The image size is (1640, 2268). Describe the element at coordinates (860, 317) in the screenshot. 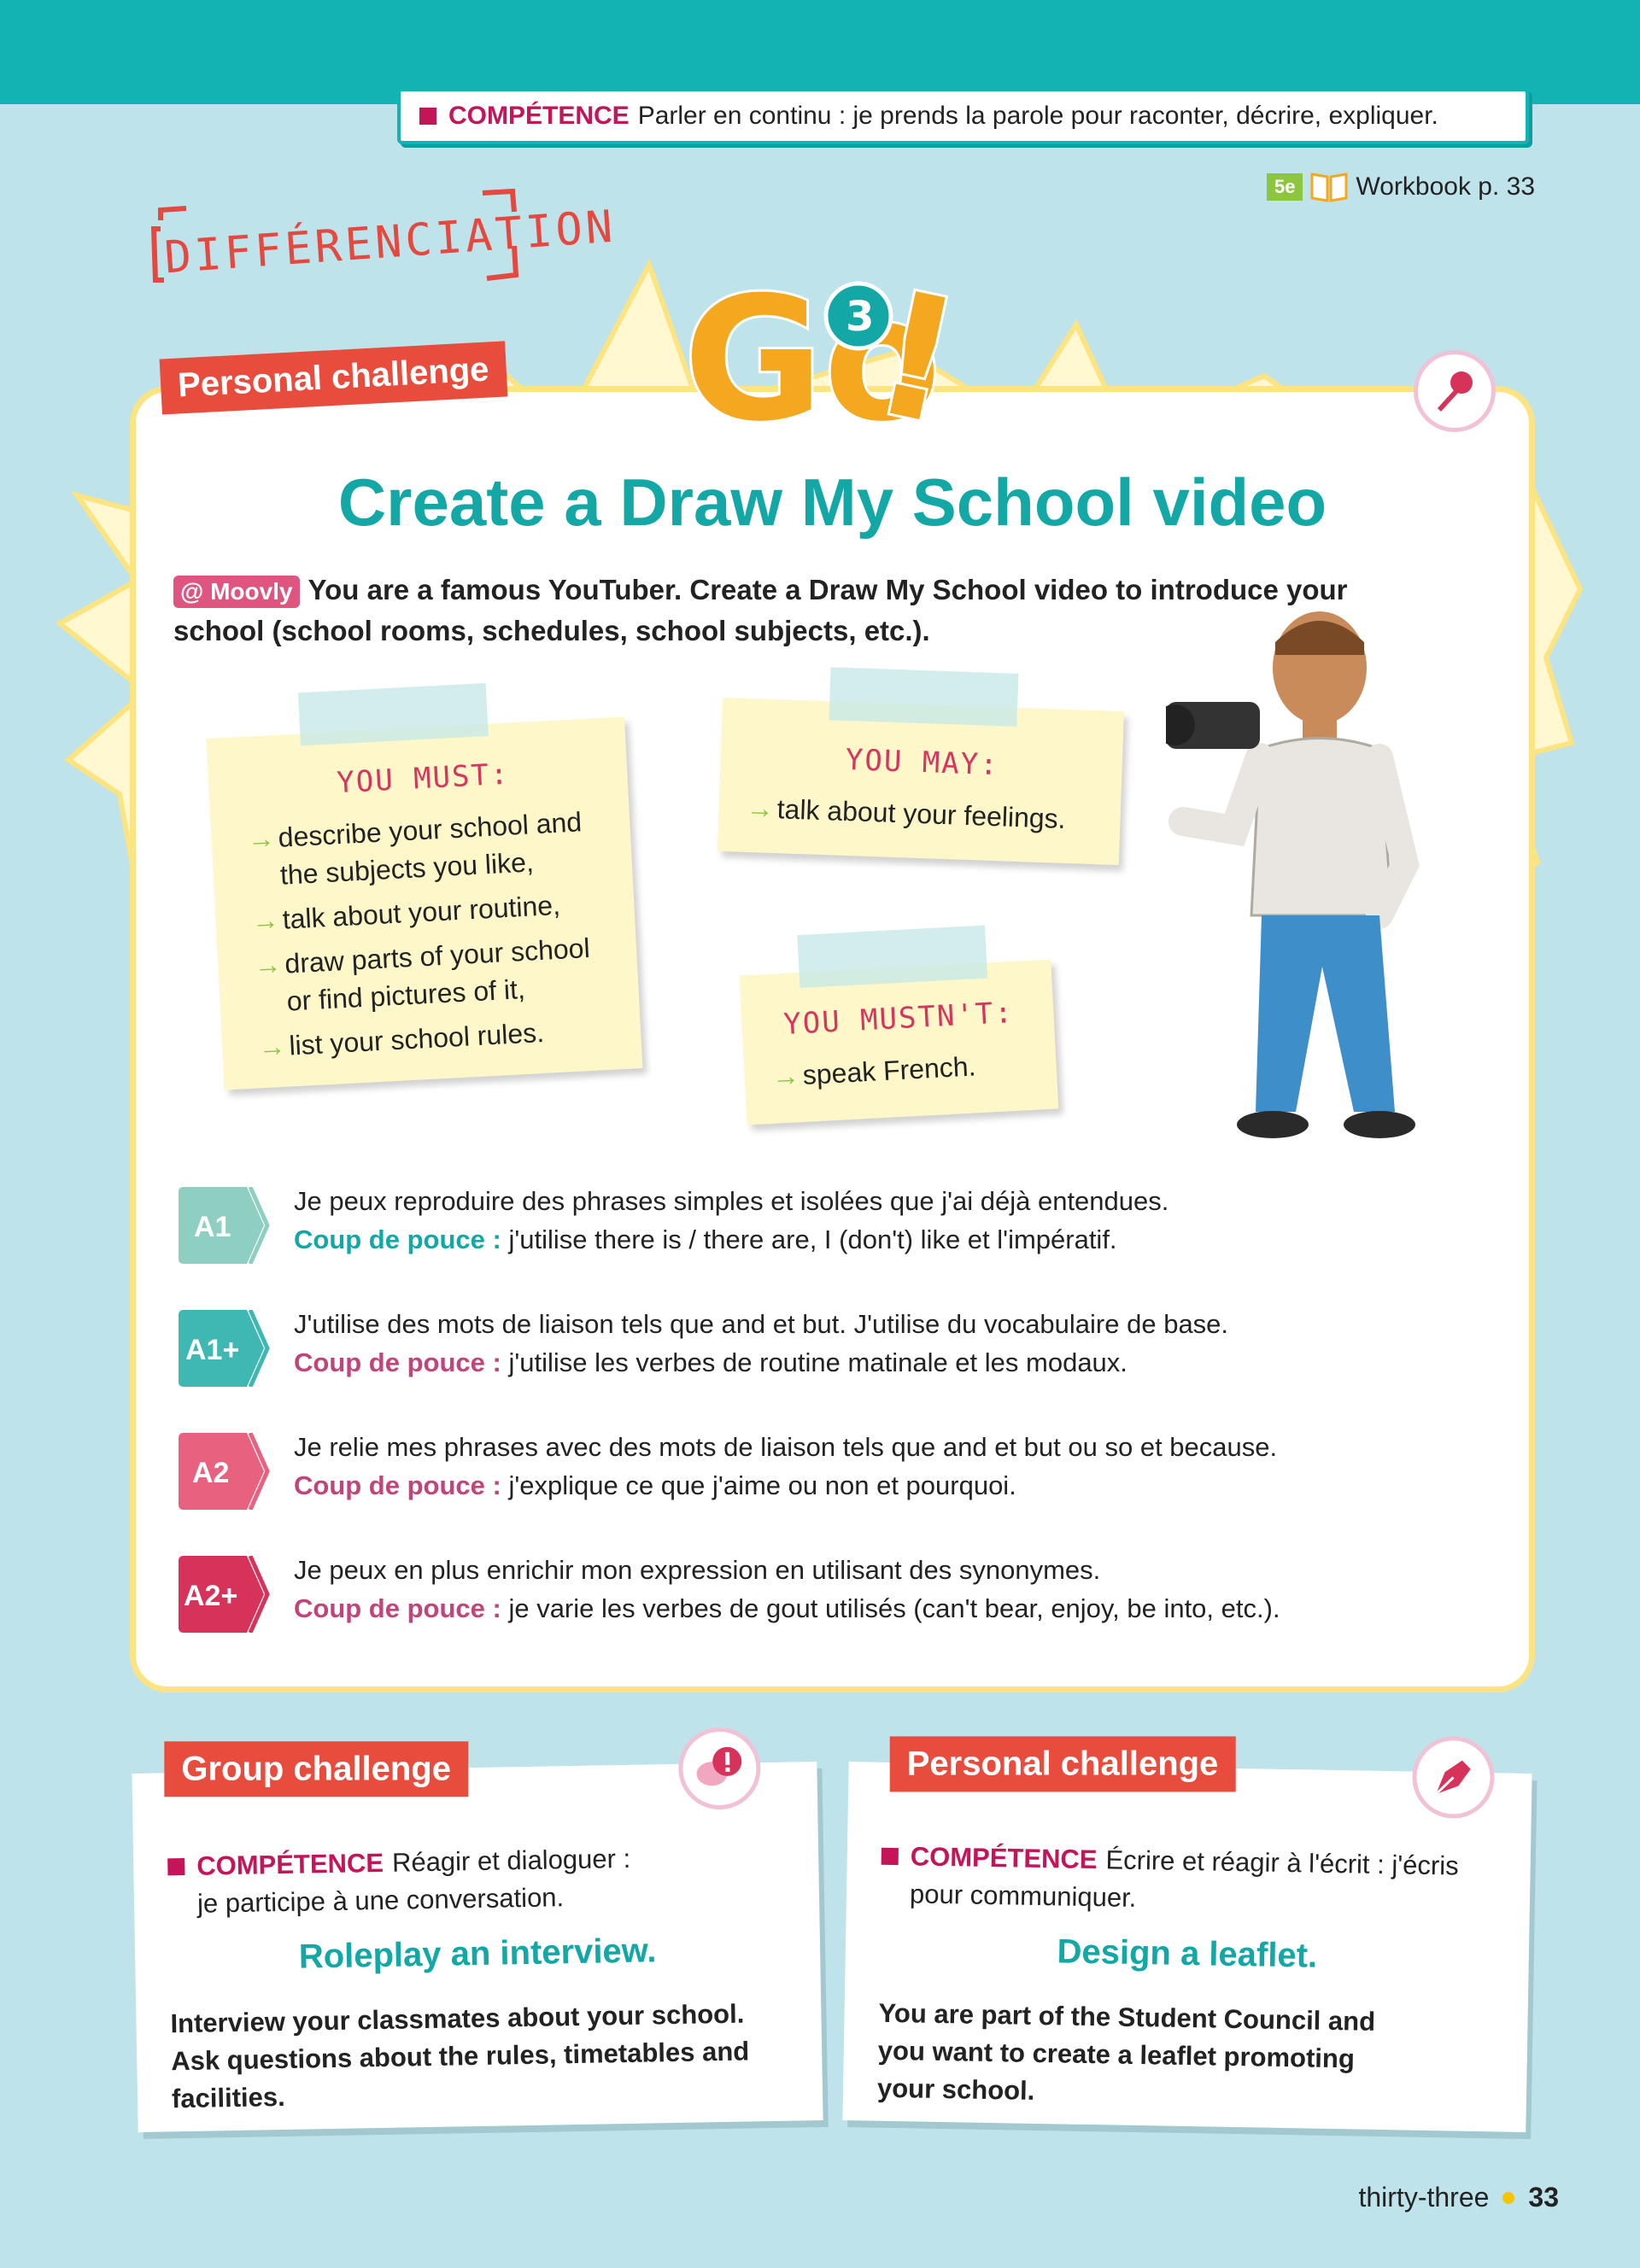

I see `svg-text: 3` at that location.